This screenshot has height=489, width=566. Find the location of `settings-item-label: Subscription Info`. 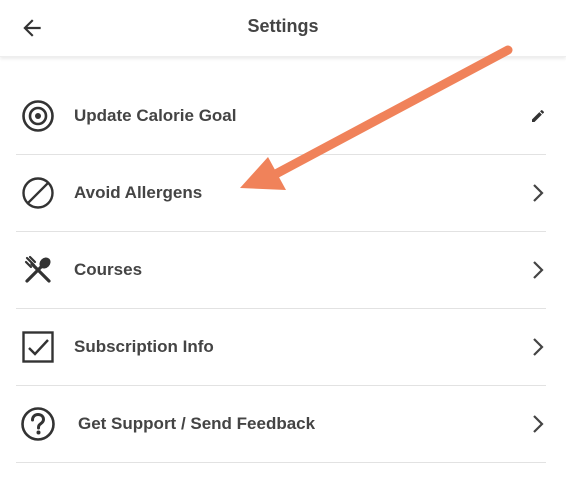

settings-item-label: Subscription Info is located at coordinates (144, 346).